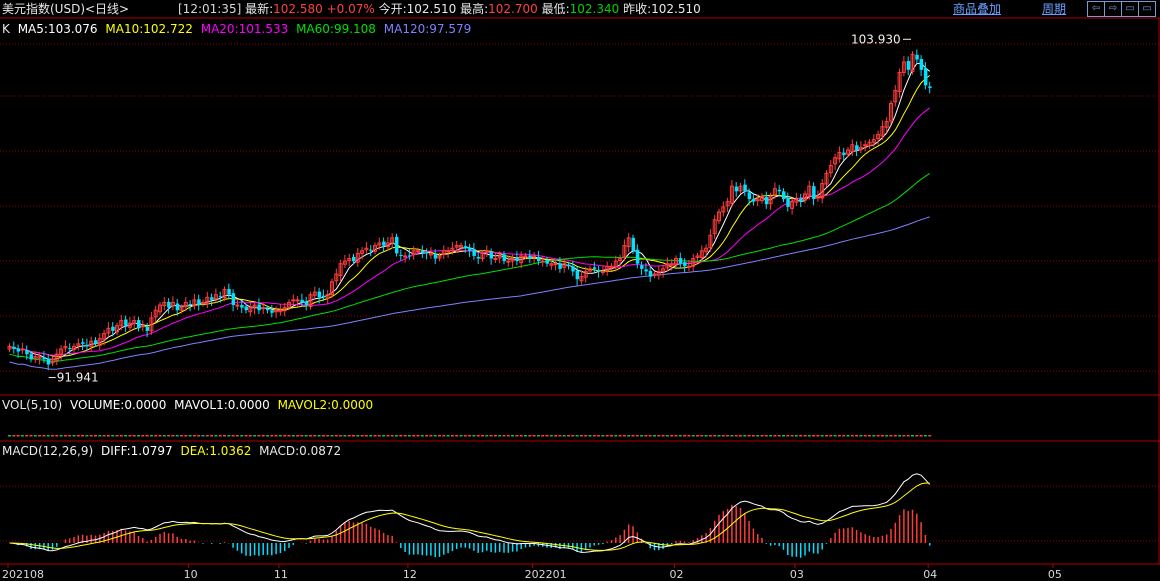 The height and width of the screenshot is (581, 1160). Describe the element at coordinates (546, 574) in the screenshot. I see `x-tick-label: 202201` at that location.